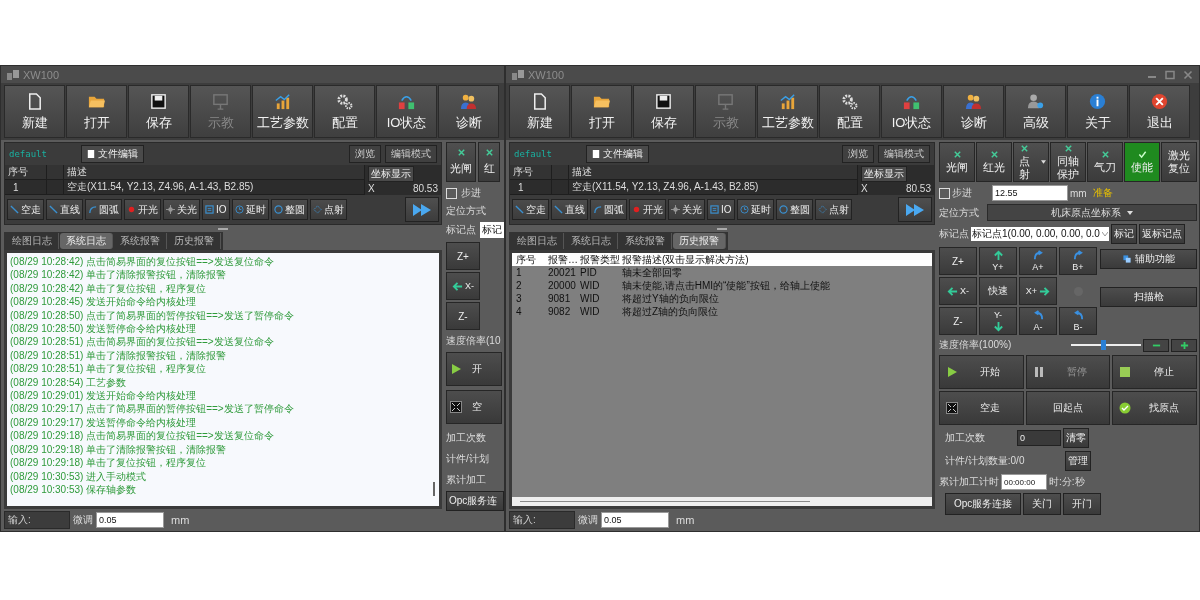 The height and width of the screenshot is (600, 1200). What do you see at coordinates (1142, 162) in the screenshot?
I see `toggle-button: 使能` at bounding box center [1142, 162].